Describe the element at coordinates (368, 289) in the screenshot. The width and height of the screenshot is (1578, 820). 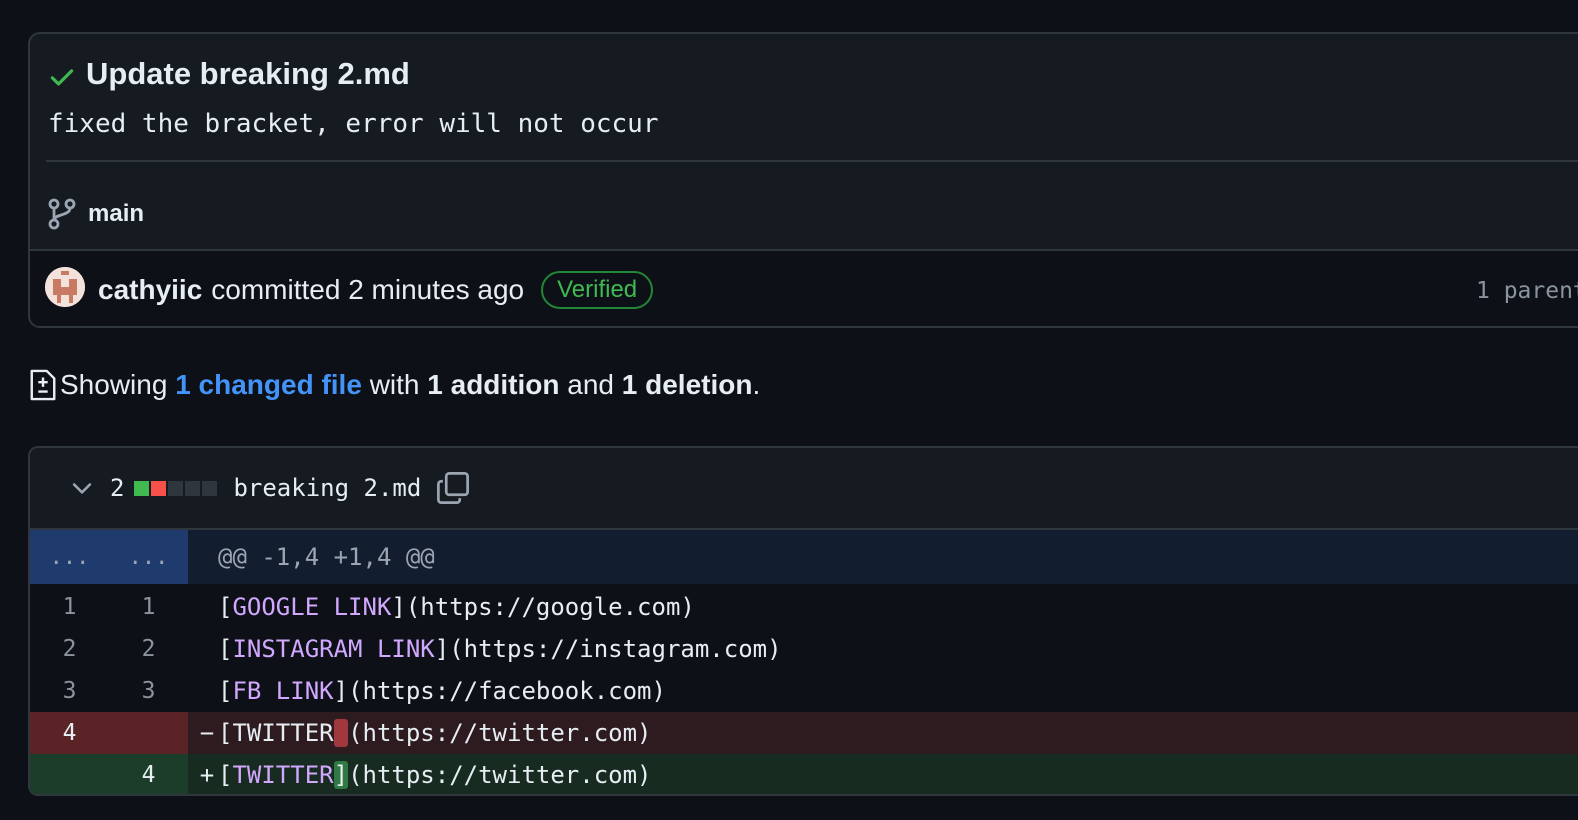
I see `committed-time: committed 2 minutes ago` at that location.